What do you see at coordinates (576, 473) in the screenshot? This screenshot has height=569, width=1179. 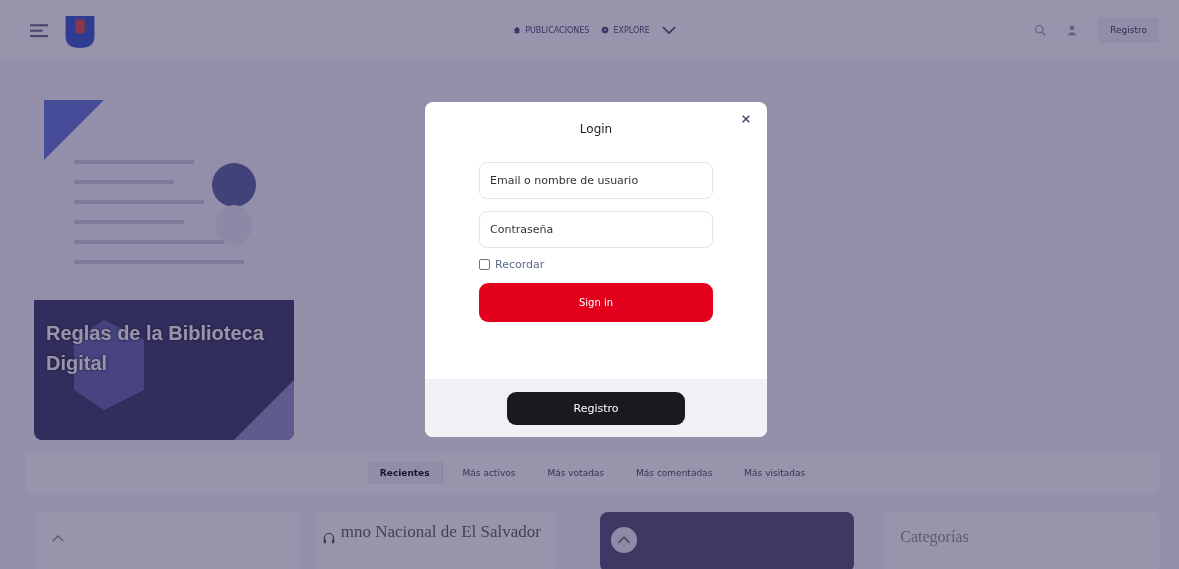 I see `filter-tab: Más votadas` at bounding box center [576, 473].